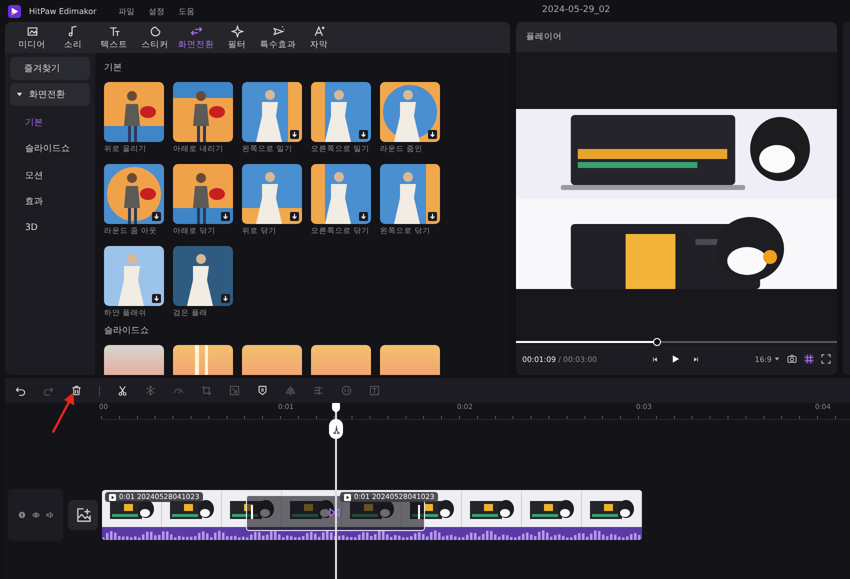  I want to click on project-title: 2024-05-29_02, so click(576, 10).